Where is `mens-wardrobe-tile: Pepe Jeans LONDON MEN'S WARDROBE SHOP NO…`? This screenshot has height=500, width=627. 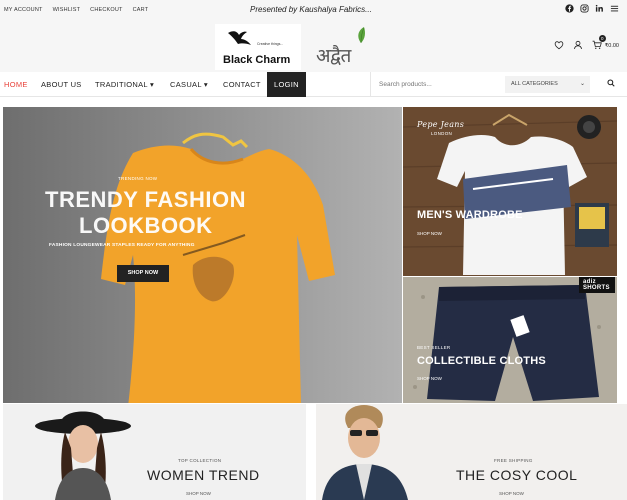 mens-wardrobe-tile: Pepe Jeans LONDON MEN'S WARDROBE SHOP NO… is located at coordinates (510, 191).